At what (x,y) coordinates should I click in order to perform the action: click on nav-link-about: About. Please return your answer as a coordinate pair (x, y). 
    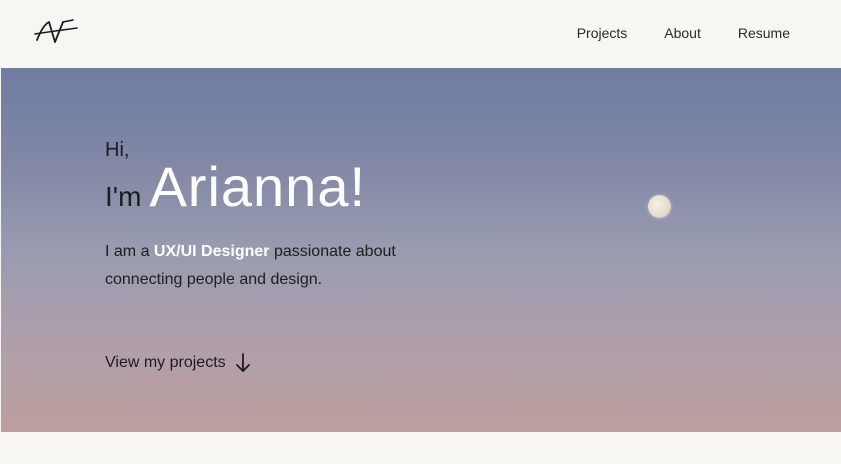
    Looking at the image, I should click on (682, 33).